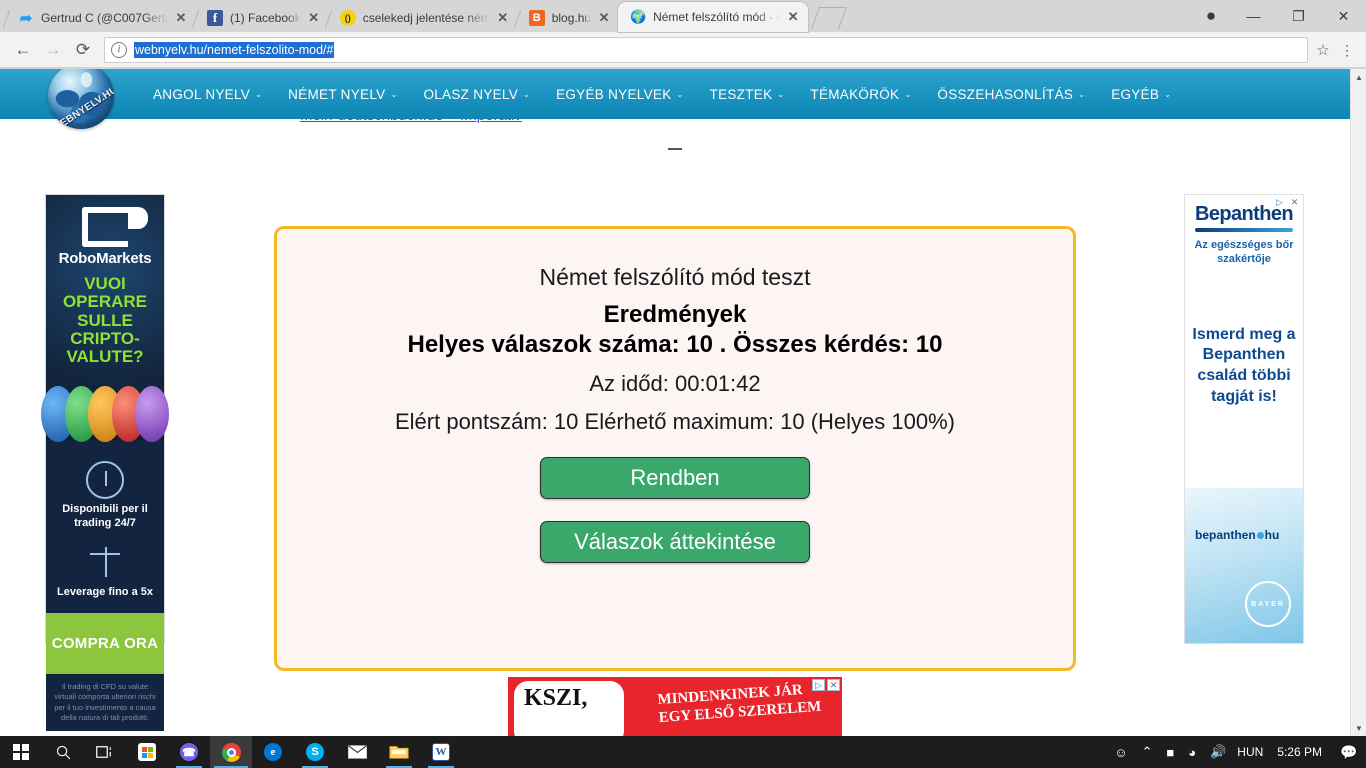 This screenshot has height=768, width=1366. I want to click on ad-cta-button: COMPRA ORA, so click(105, 644).